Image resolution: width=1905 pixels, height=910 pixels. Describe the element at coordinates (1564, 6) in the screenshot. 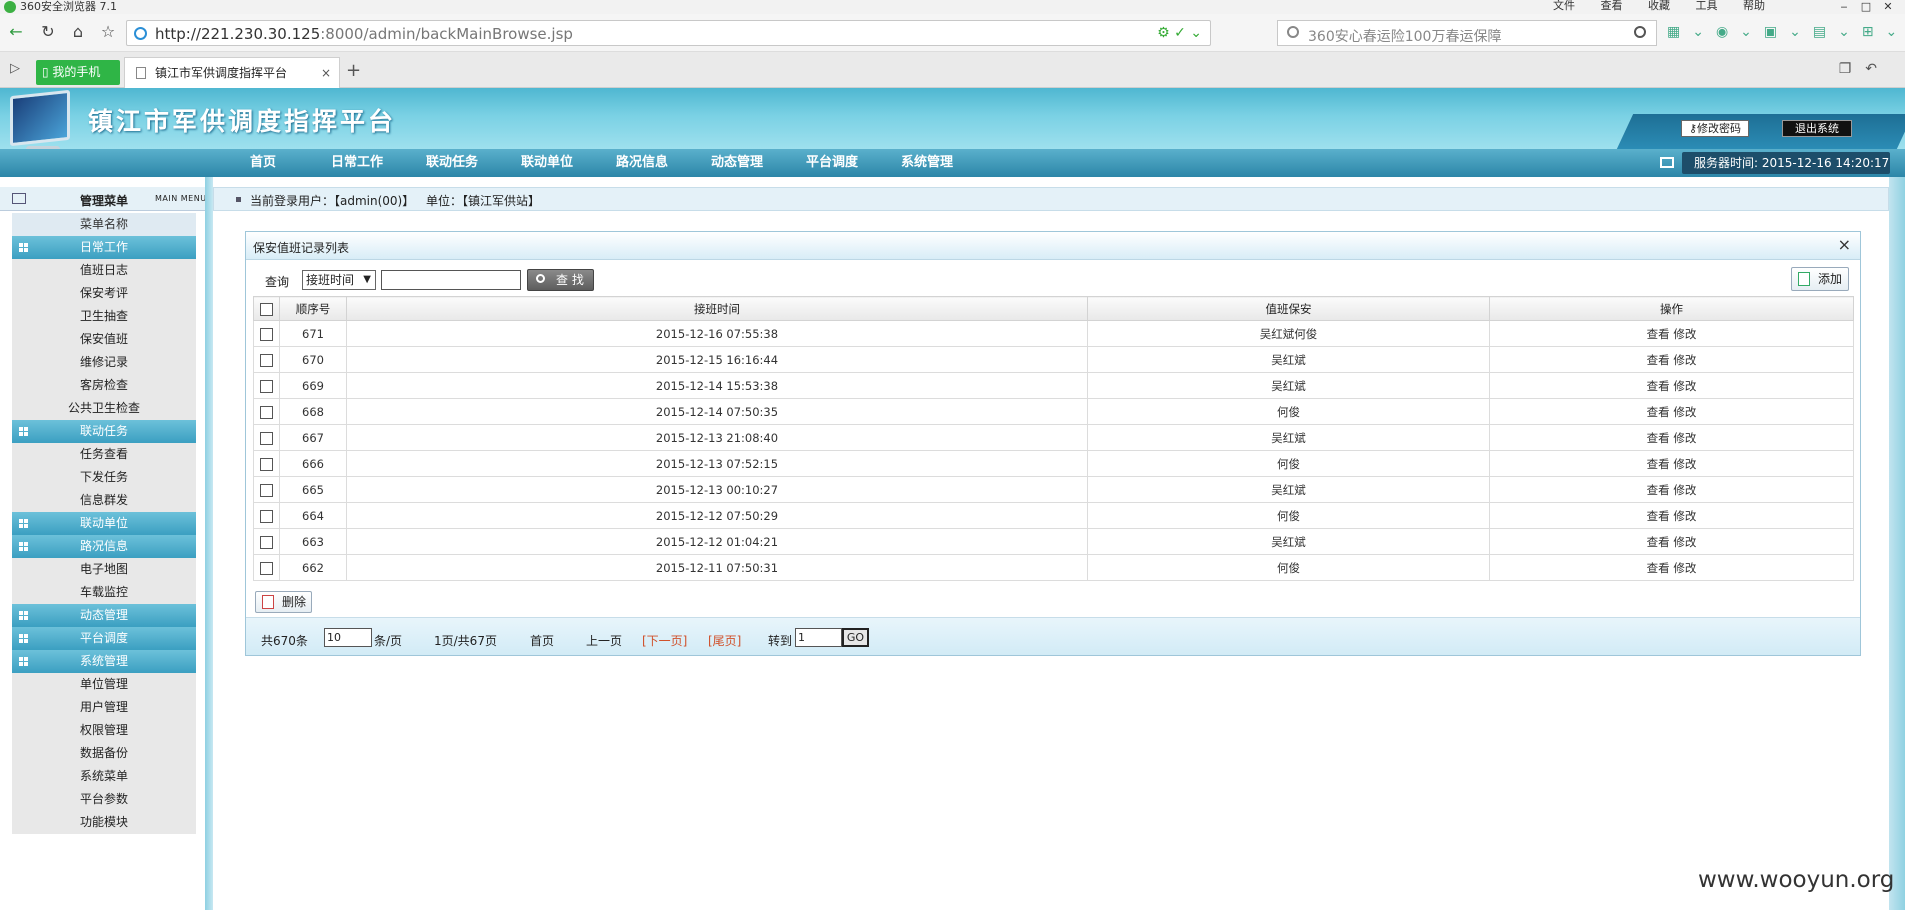

I see `menu-file: 文件` at that location.